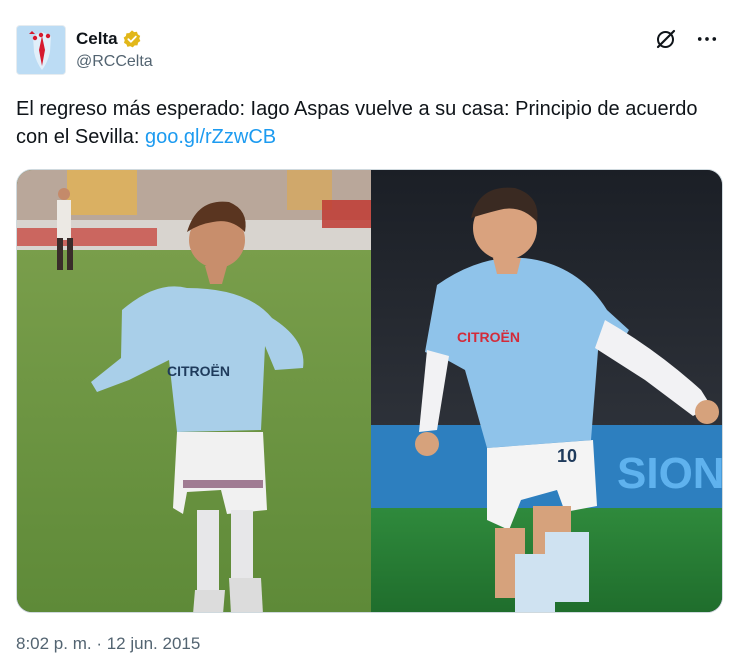  Describe the element at coordinates (666, 39) in the screenshot. I see `grok-icon` at that location.